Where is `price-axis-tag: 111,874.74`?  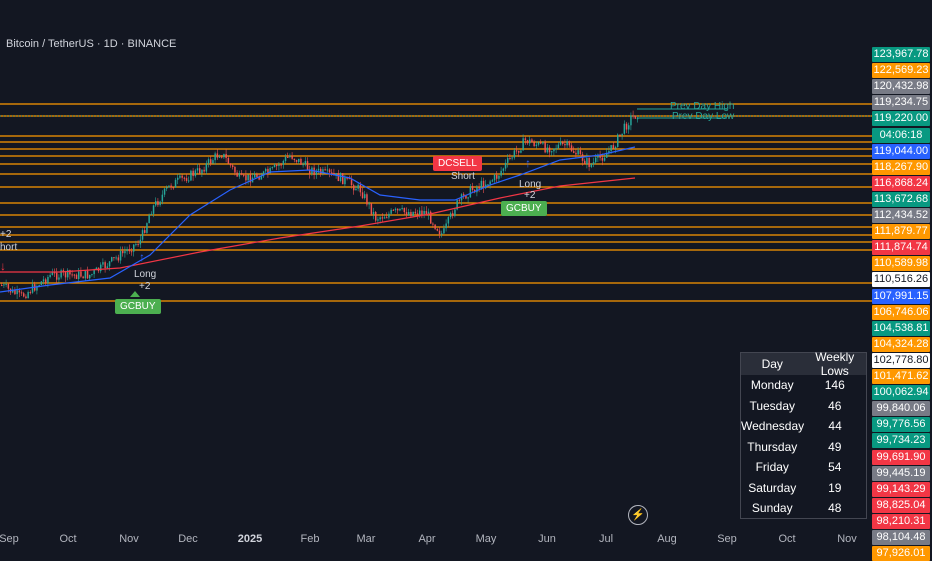 price-axis-tag: 111,874.74 is located at coordinates (901, 248).